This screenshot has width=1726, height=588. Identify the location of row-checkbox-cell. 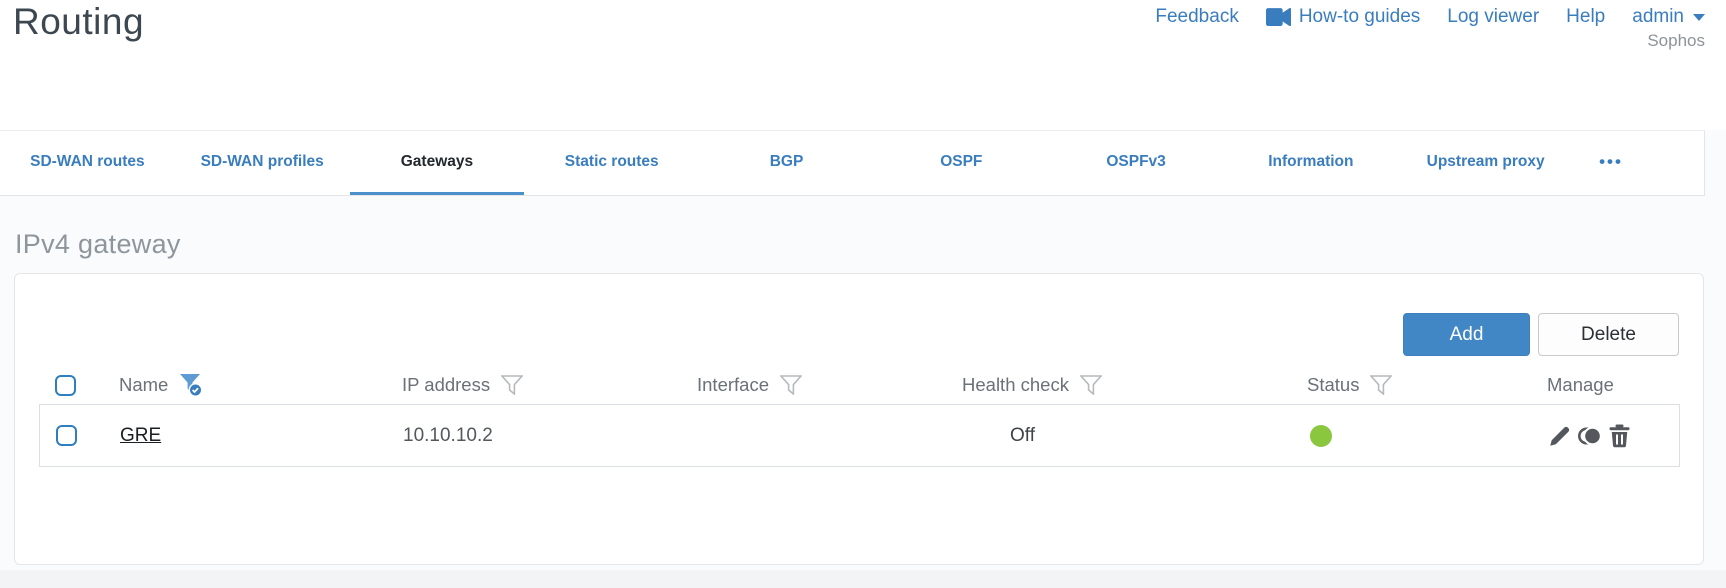
(71, 435).